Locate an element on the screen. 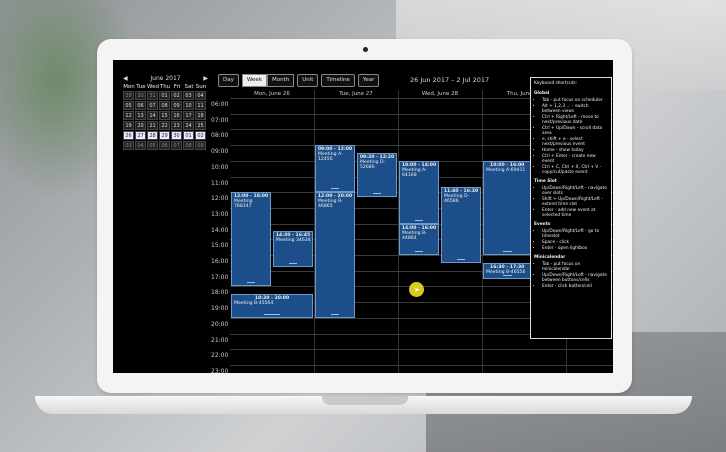 Image resolution: width=726 pixels, height=452 pixels. event-block: 16:30 - 17:30 Meeting B-46556 is located at coordinates (507, 270).